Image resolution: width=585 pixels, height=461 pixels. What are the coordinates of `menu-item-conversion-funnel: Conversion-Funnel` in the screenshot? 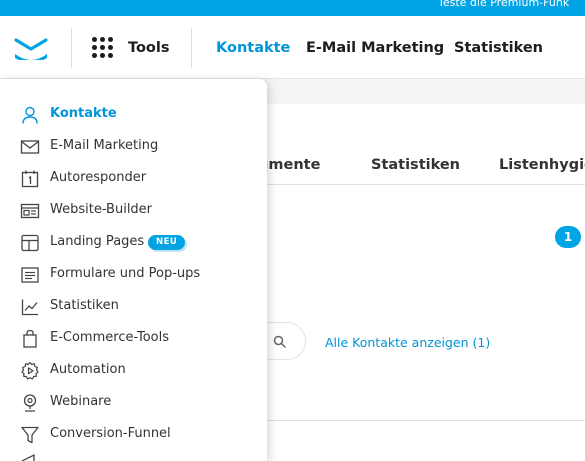 It's located at (133, 435).